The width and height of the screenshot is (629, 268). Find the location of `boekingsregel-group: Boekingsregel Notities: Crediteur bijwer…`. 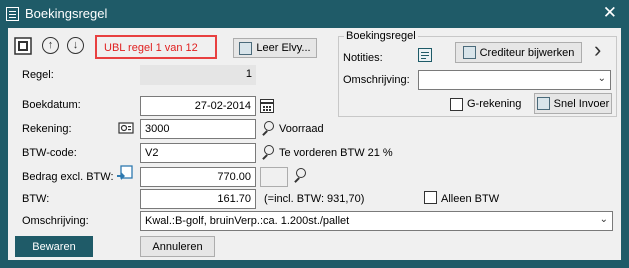

boekingsregel-group: Boekingsregel Notities: Crediteur bijwer… is located at coordinates (477, 73).